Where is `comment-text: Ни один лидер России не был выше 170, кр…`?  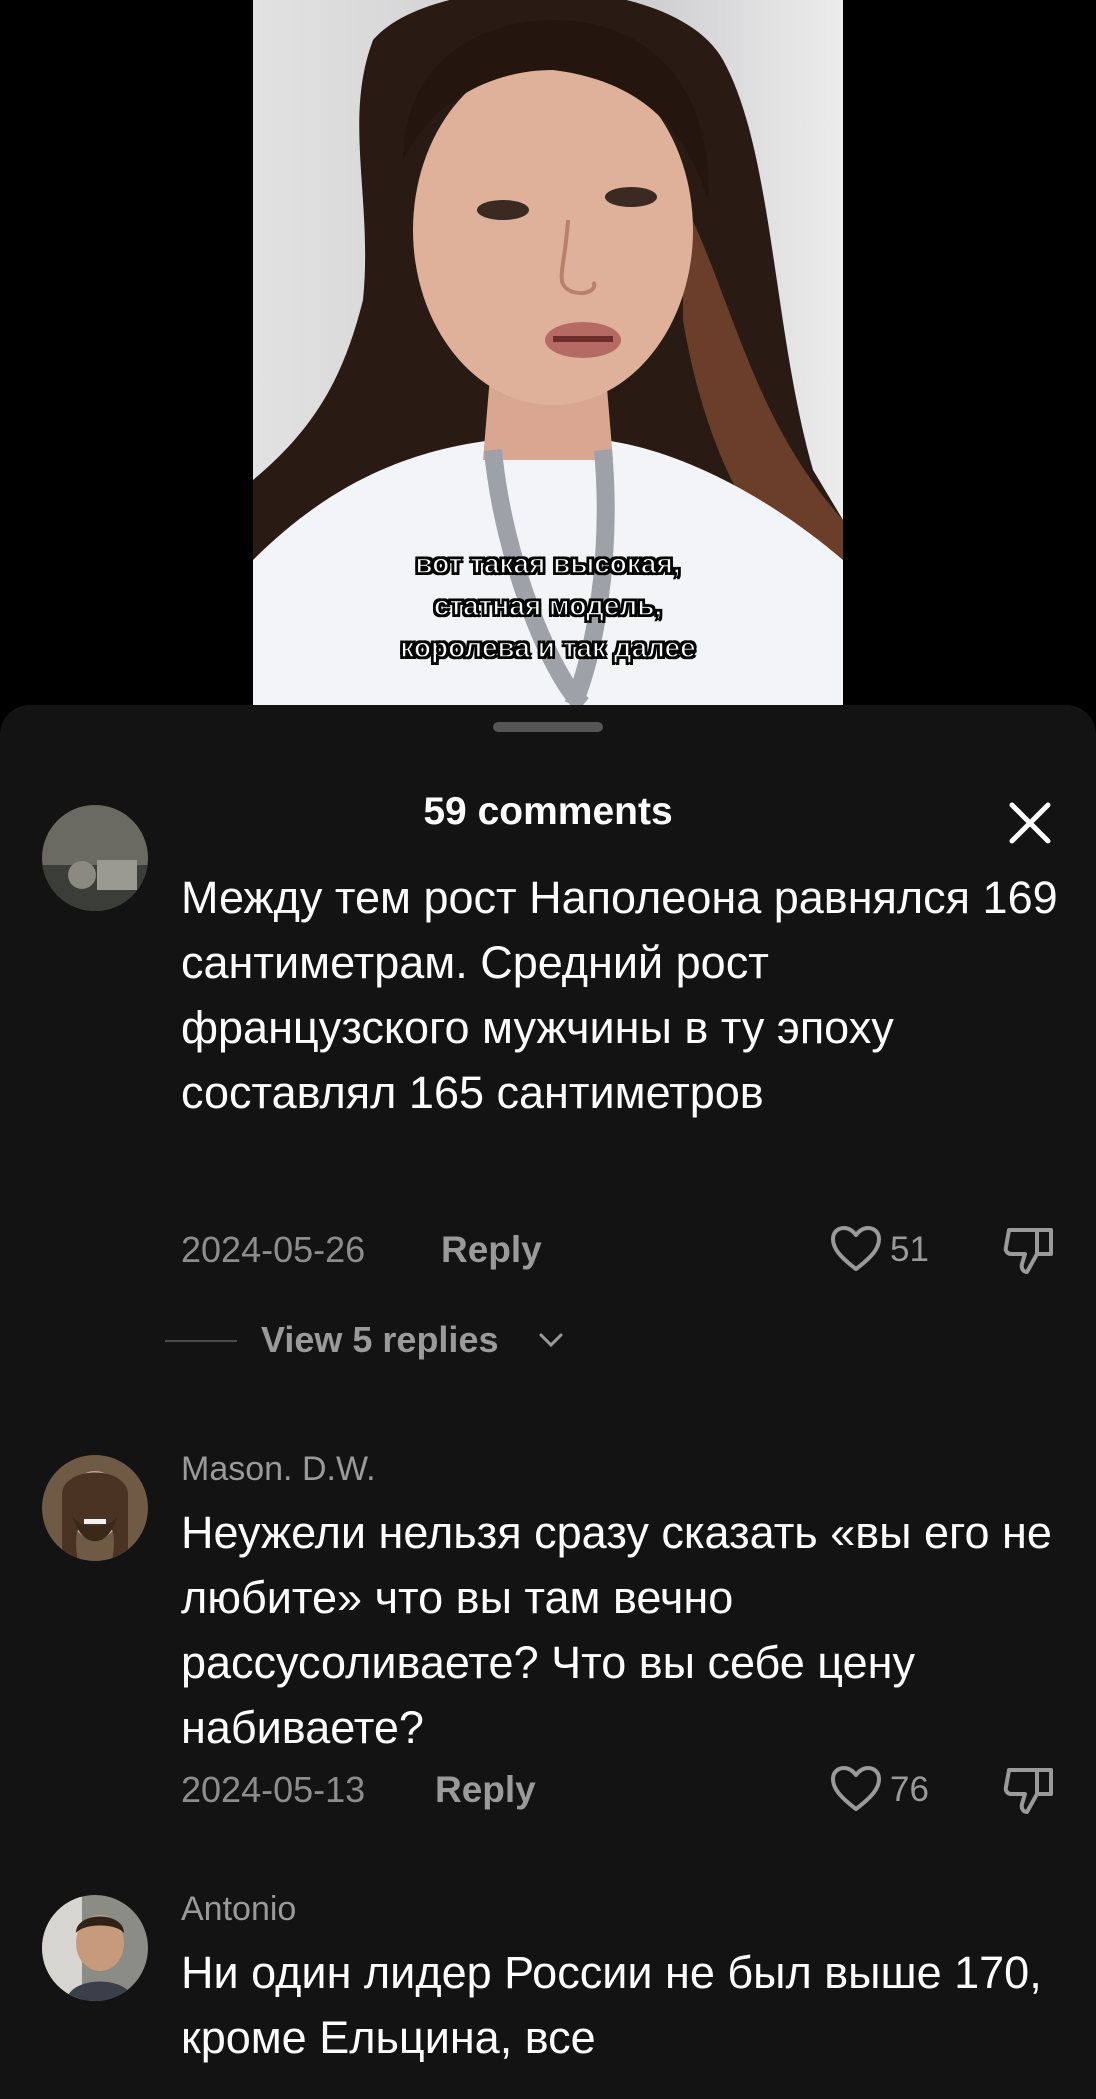 comment-text: Ни один лидер России не был выше 170, кр… is located at coordinates (611, 2005).